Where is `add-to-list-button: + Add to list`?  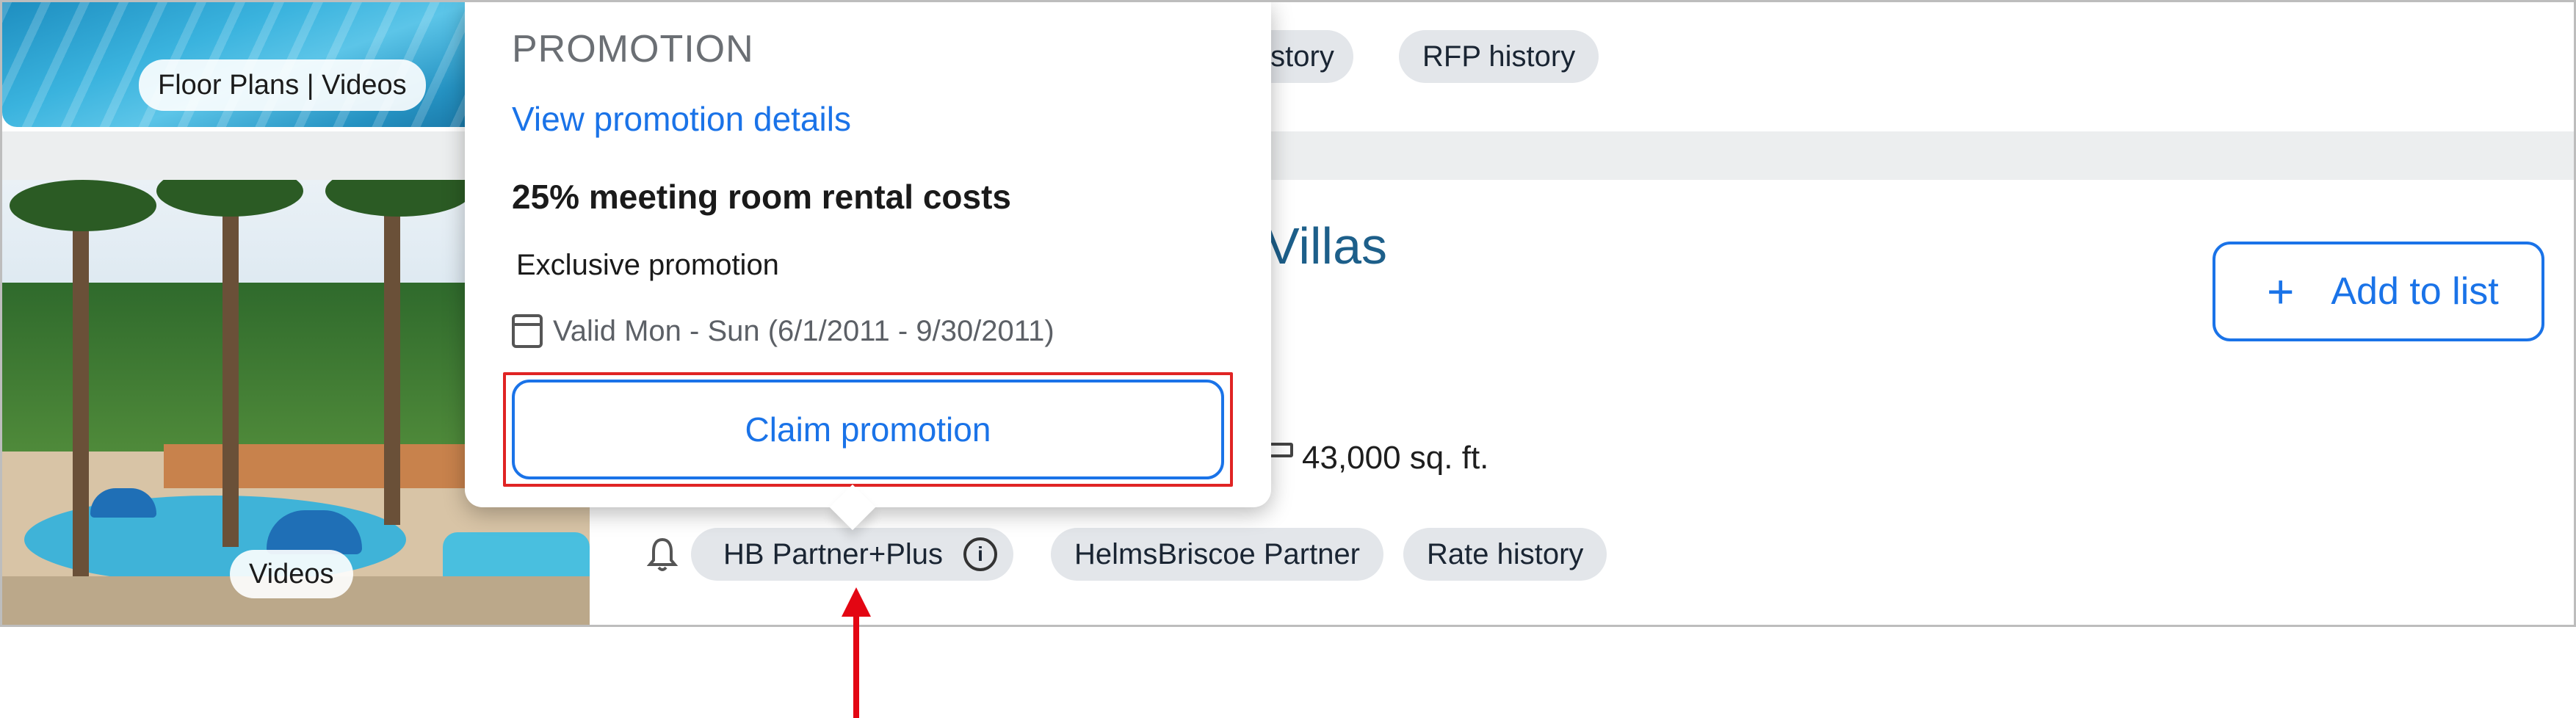
add-to-list-button: + Add to list is located at coordinates (2378, 292).